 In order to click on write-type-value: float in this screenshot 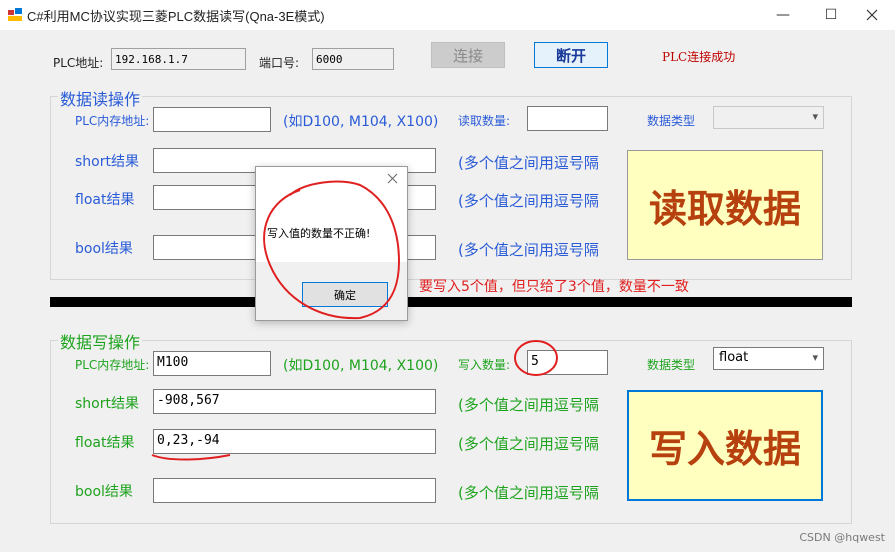, I will do `click(734, 357)`.